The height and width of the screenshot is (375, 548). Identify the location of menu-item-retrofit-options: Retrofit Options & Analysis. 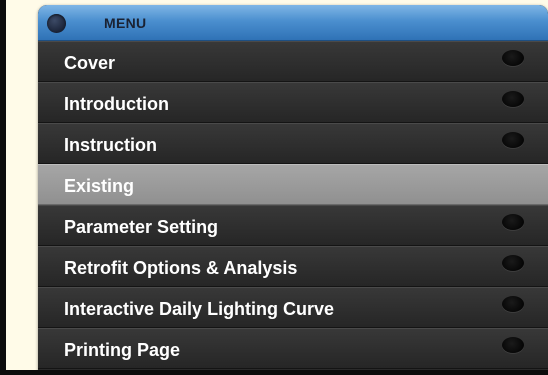
(293, 266).